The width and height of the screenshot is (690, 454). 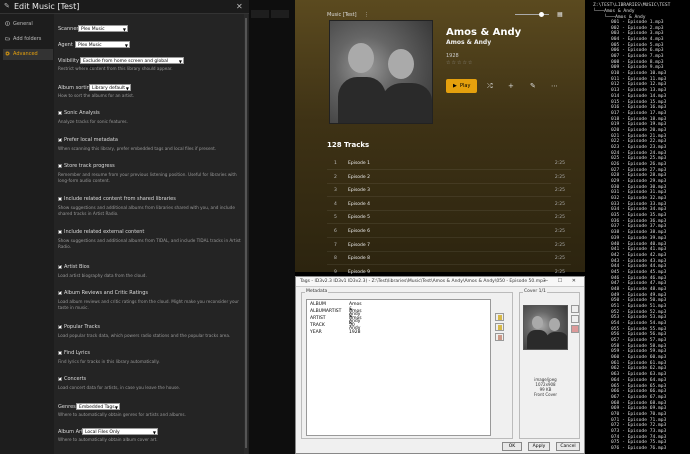 What do you see at coordinates (154, 432) in the screenshot?
I see `chevron-down-icon: ▼` at bounding box center [154, 432].